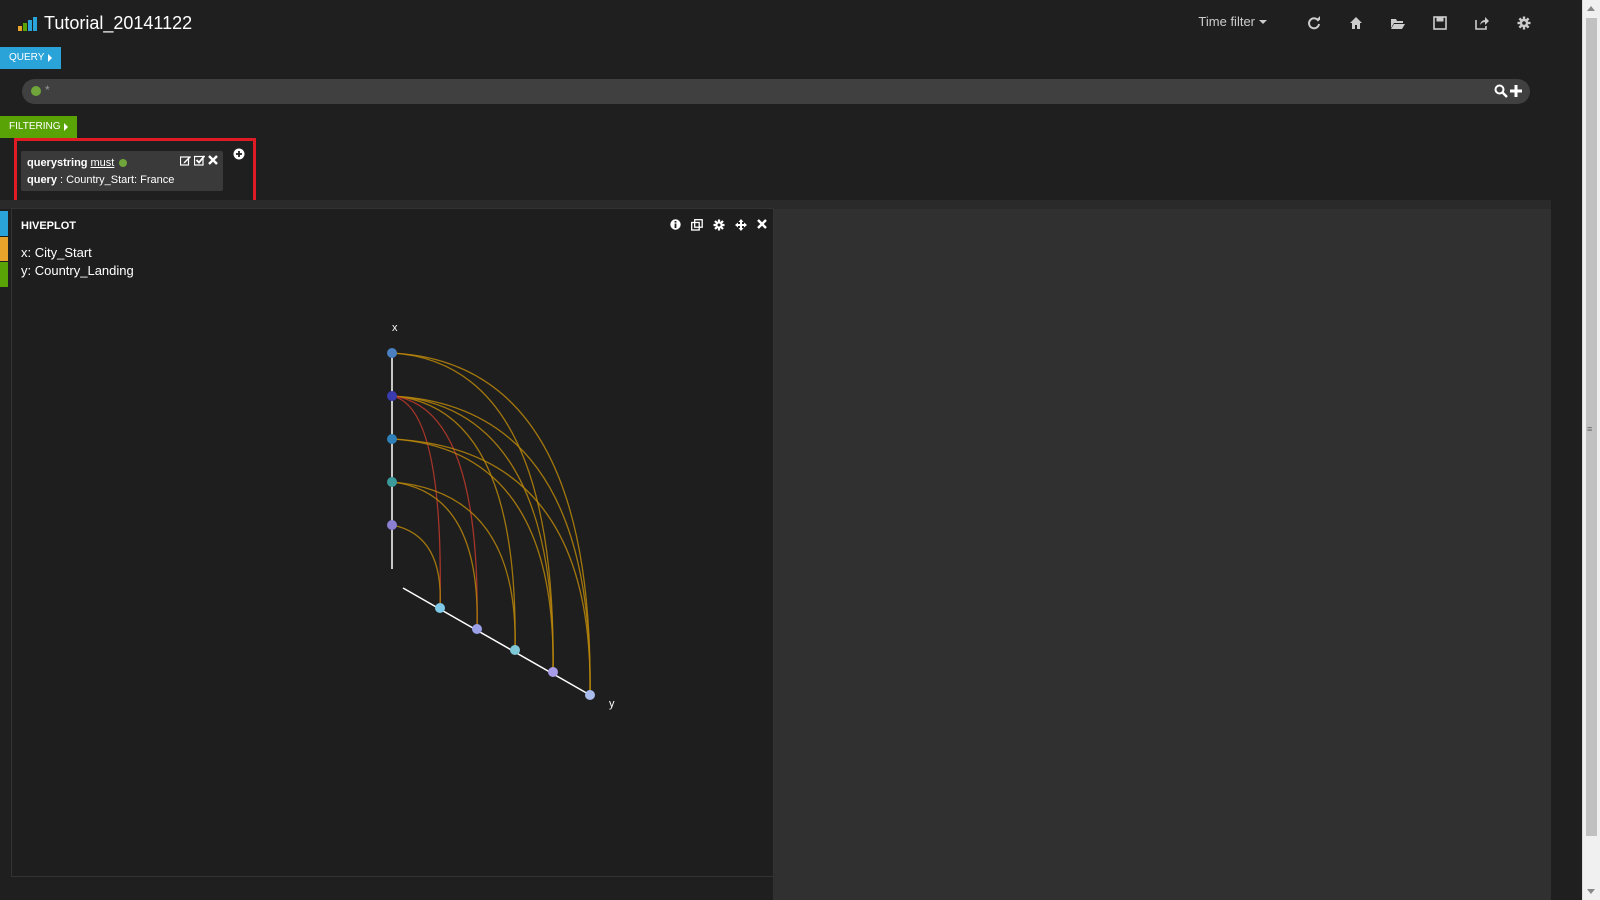 The image size is (1600, 900). I want to click on edit-icon, so click(185, 160).